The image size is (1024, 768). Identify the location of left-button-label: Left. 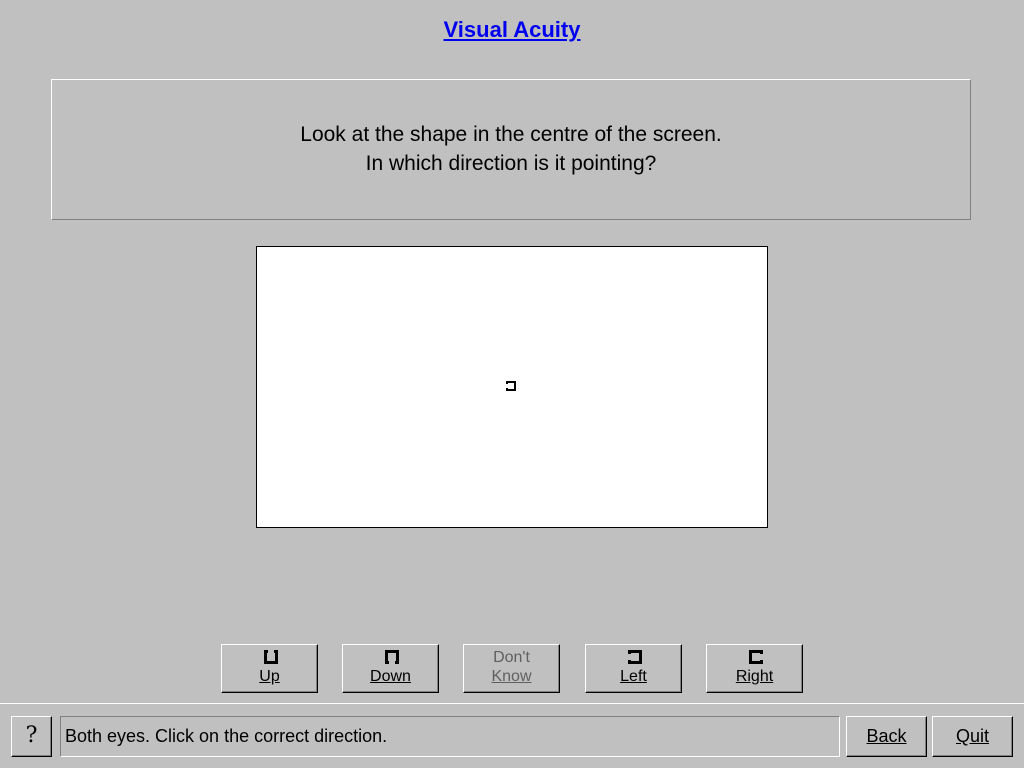
(633, 676).